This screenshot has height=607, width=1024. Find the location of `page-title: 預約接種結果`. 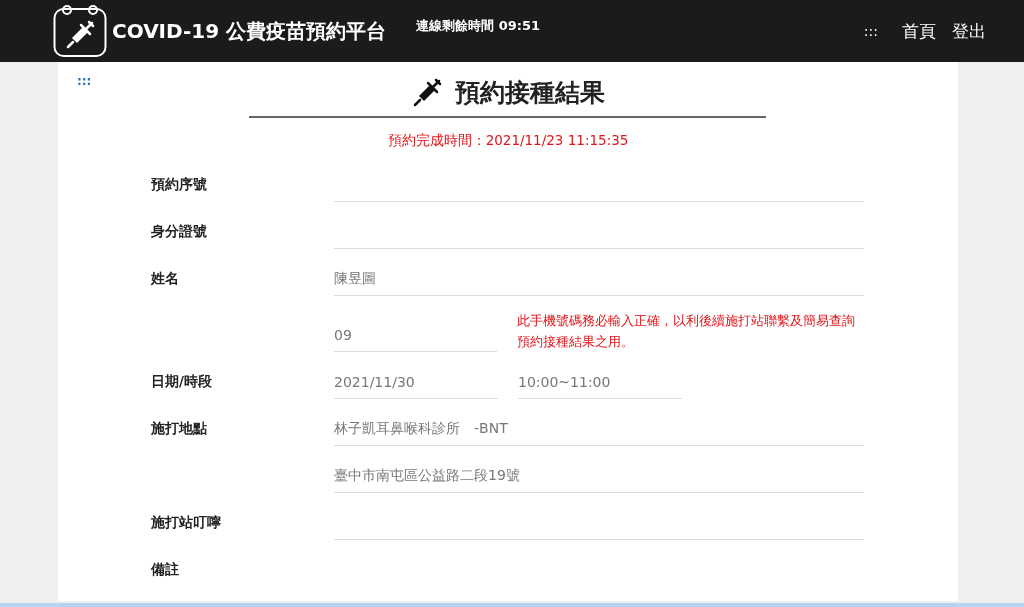

page-title: 預約接種結果 is located at coordinates (529, 93).